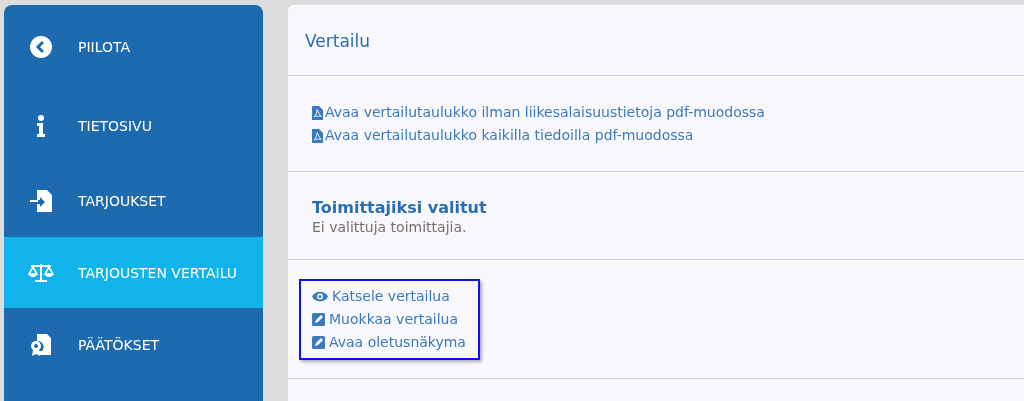 The height and width of the screenshot is (401, 1024). What do you see at coordinates (133, 46) in the screenshot?
I see `sidebar-item: PIILOTA` at bounding box center [133, 46].